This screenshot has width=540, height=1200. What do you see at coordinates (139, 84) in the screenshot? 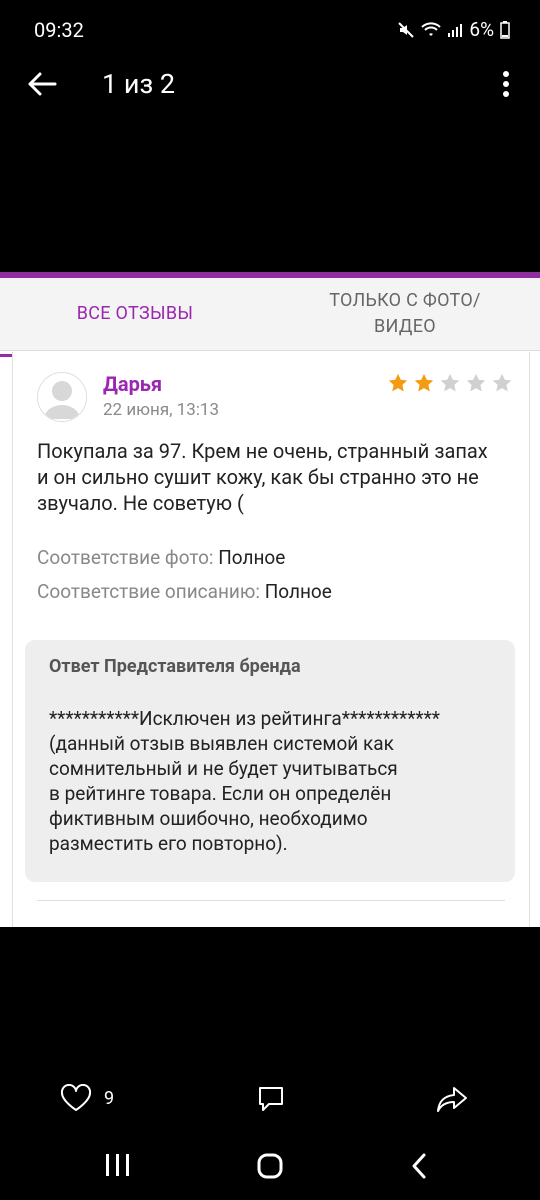
I see `viewer-title: 1 из 2` at bounding box center [139, 84].